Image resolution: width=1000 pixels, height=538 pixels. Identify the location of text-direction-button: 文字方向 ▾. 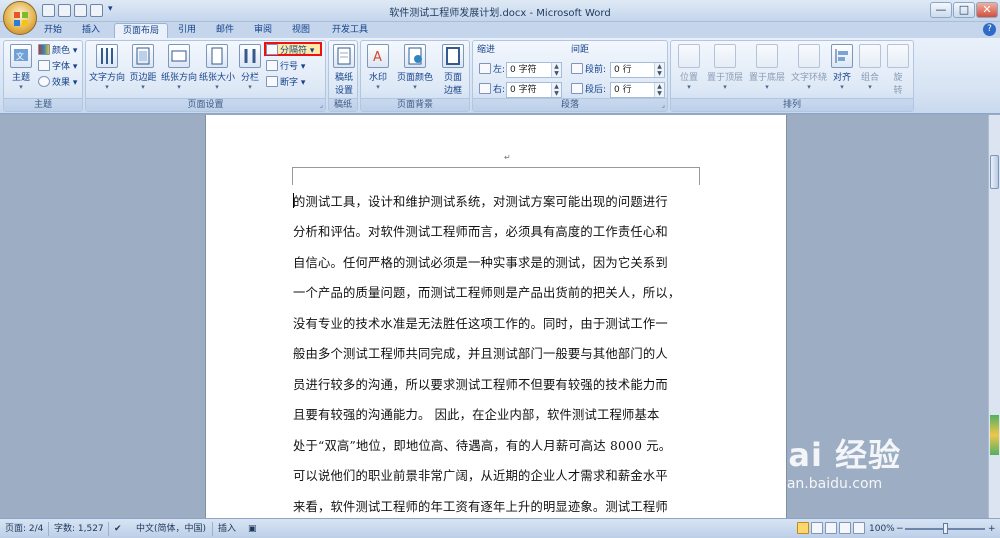
(107, 67).